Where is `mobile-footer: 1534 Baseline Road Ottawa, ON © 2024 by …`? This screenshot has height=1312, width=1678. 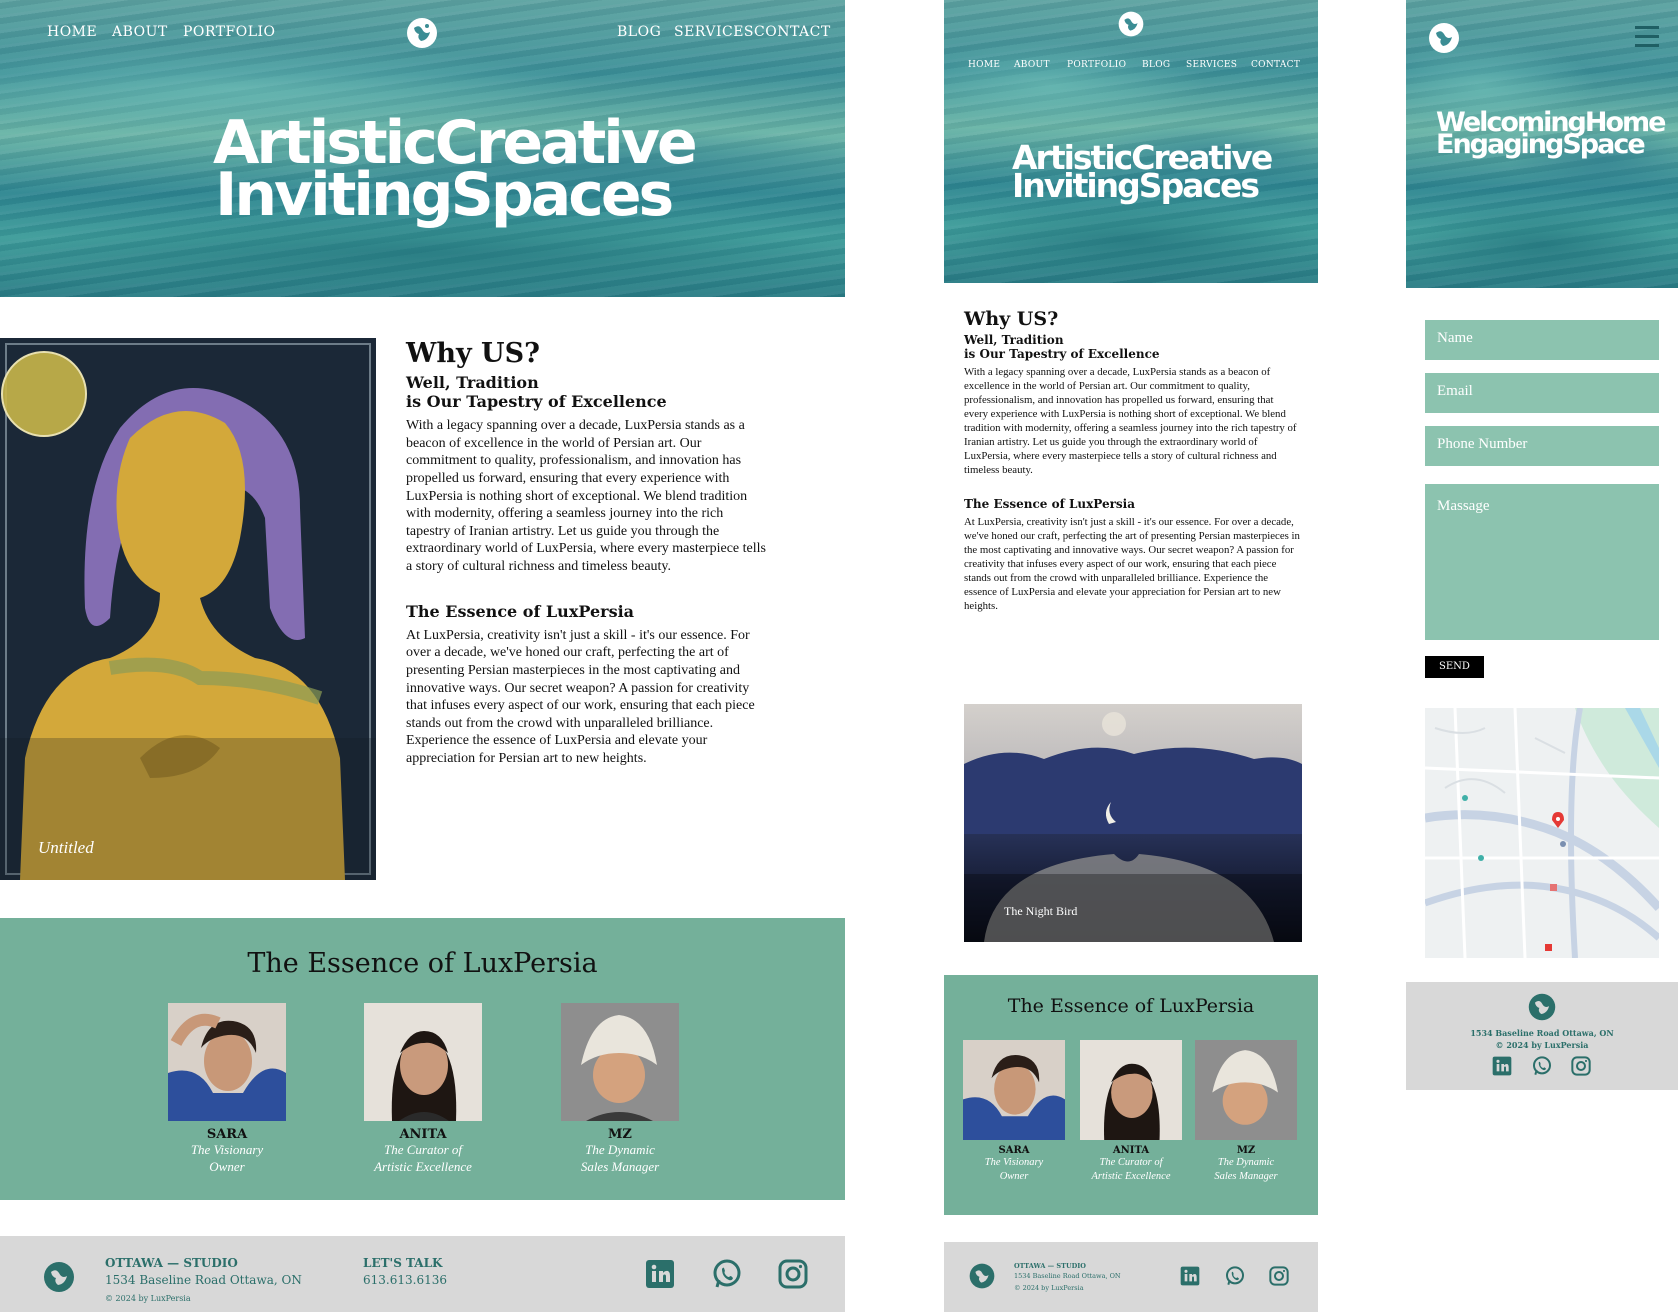
mobile-footer: 1534 Baseline Road Ottawa, ON © 2024 by … is located at coordinates (1542, 1036).